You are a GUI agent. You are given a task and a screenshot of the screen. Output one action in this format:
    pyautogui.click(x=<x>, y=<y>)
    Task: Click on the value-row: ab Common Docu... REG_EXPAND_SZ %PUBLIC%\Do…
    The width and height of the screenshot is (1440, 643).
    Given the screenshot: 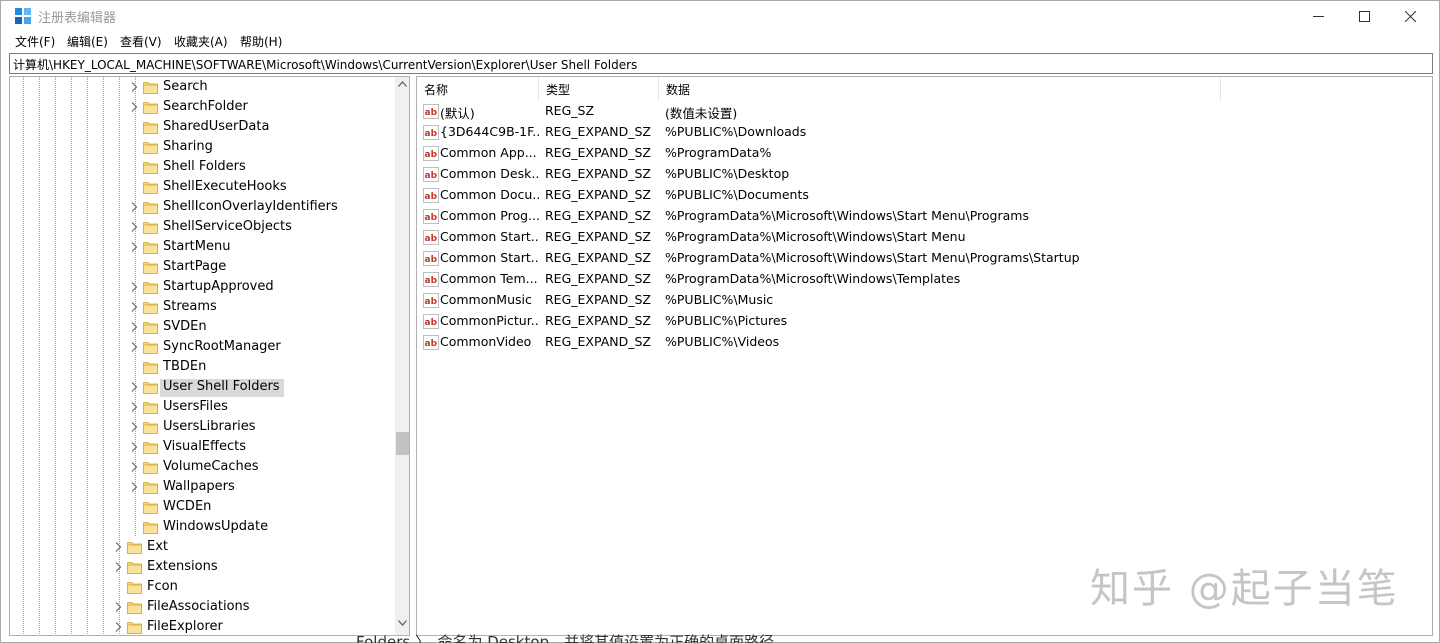 What is the action you would take?
    pyautogui.click(x=924, y=195)
    